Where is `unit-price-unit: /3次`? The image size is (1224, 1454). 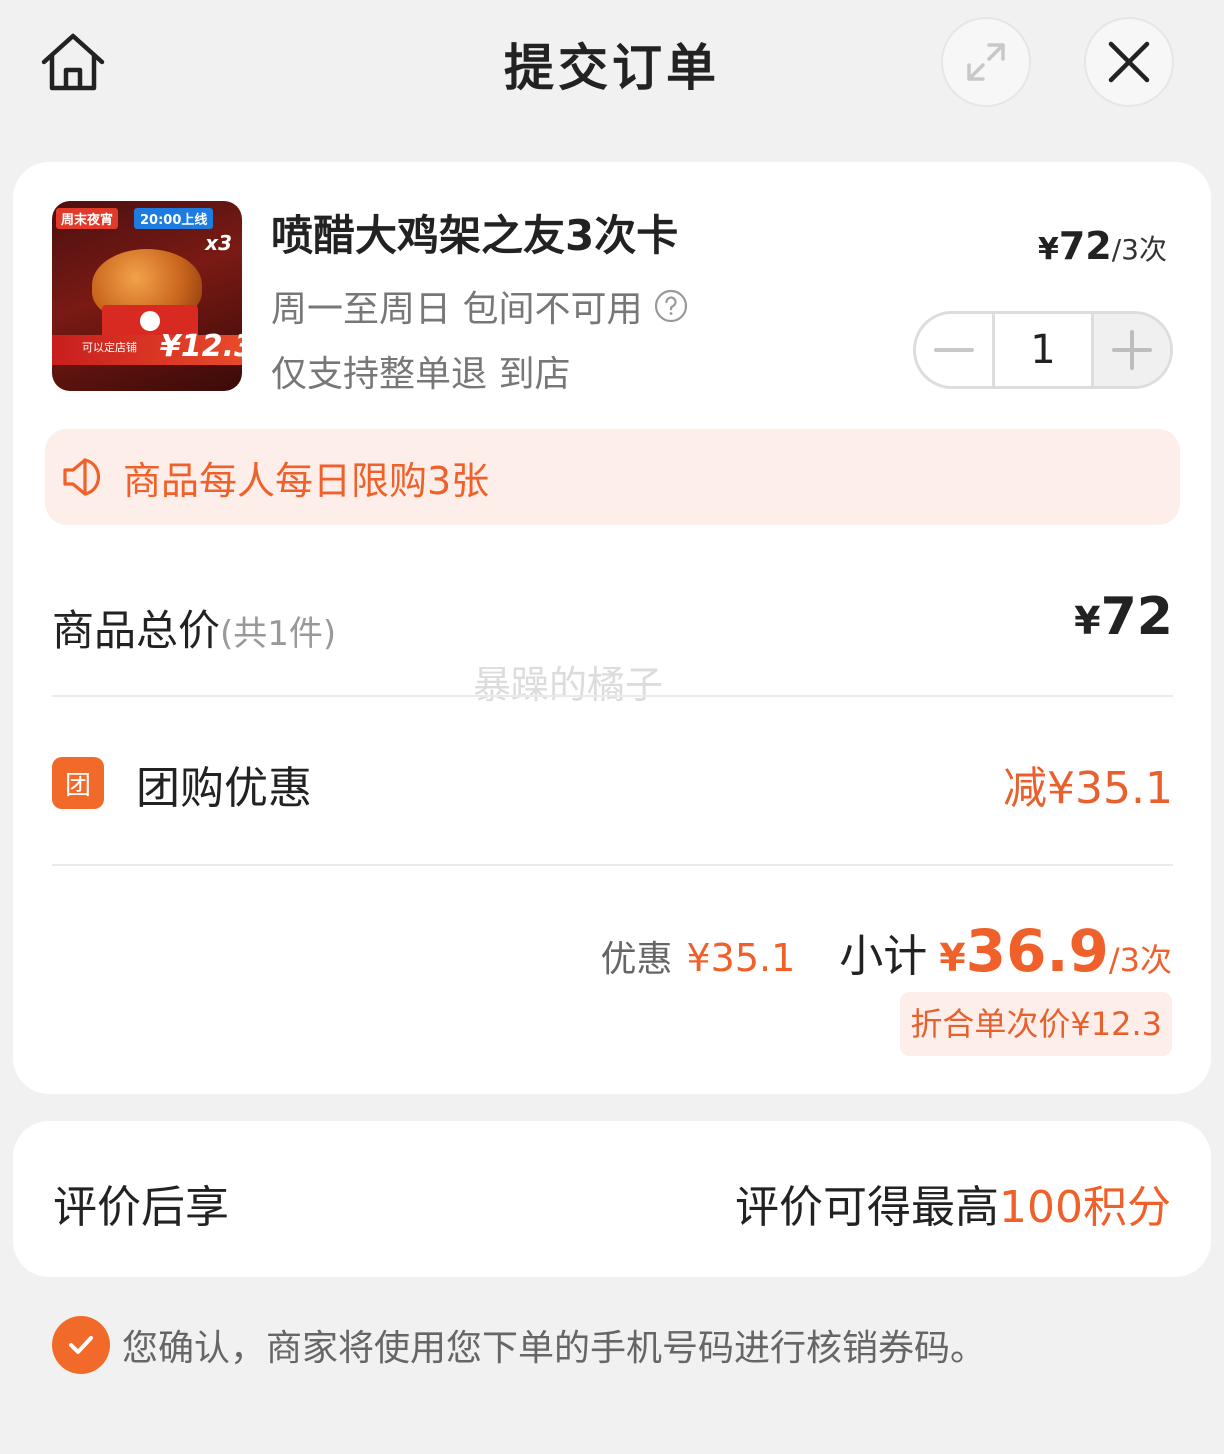
unit-price-unit: /3次 is located at coordinates (1139, 249).